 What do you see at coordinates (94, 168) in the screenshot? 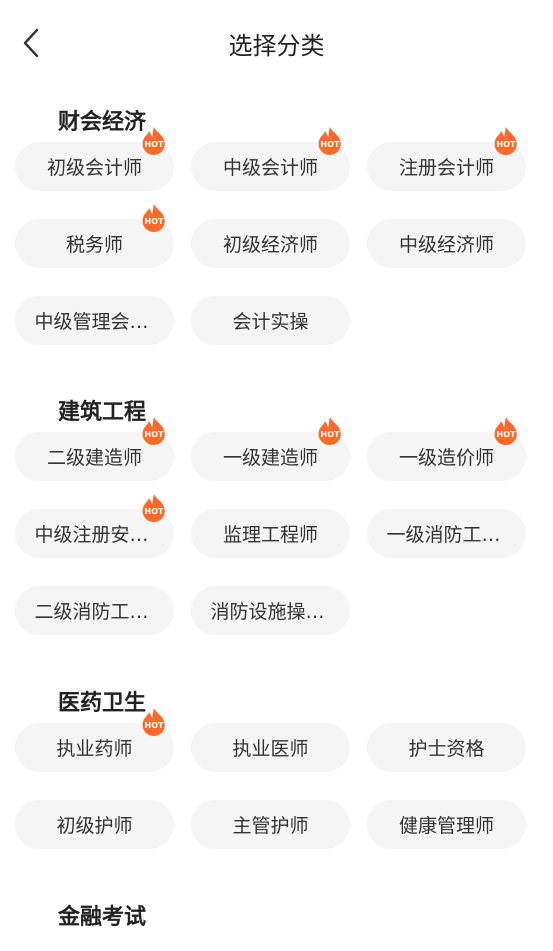
I see `category-chip-label: 初级会计师` at bounding box center [94, 168].